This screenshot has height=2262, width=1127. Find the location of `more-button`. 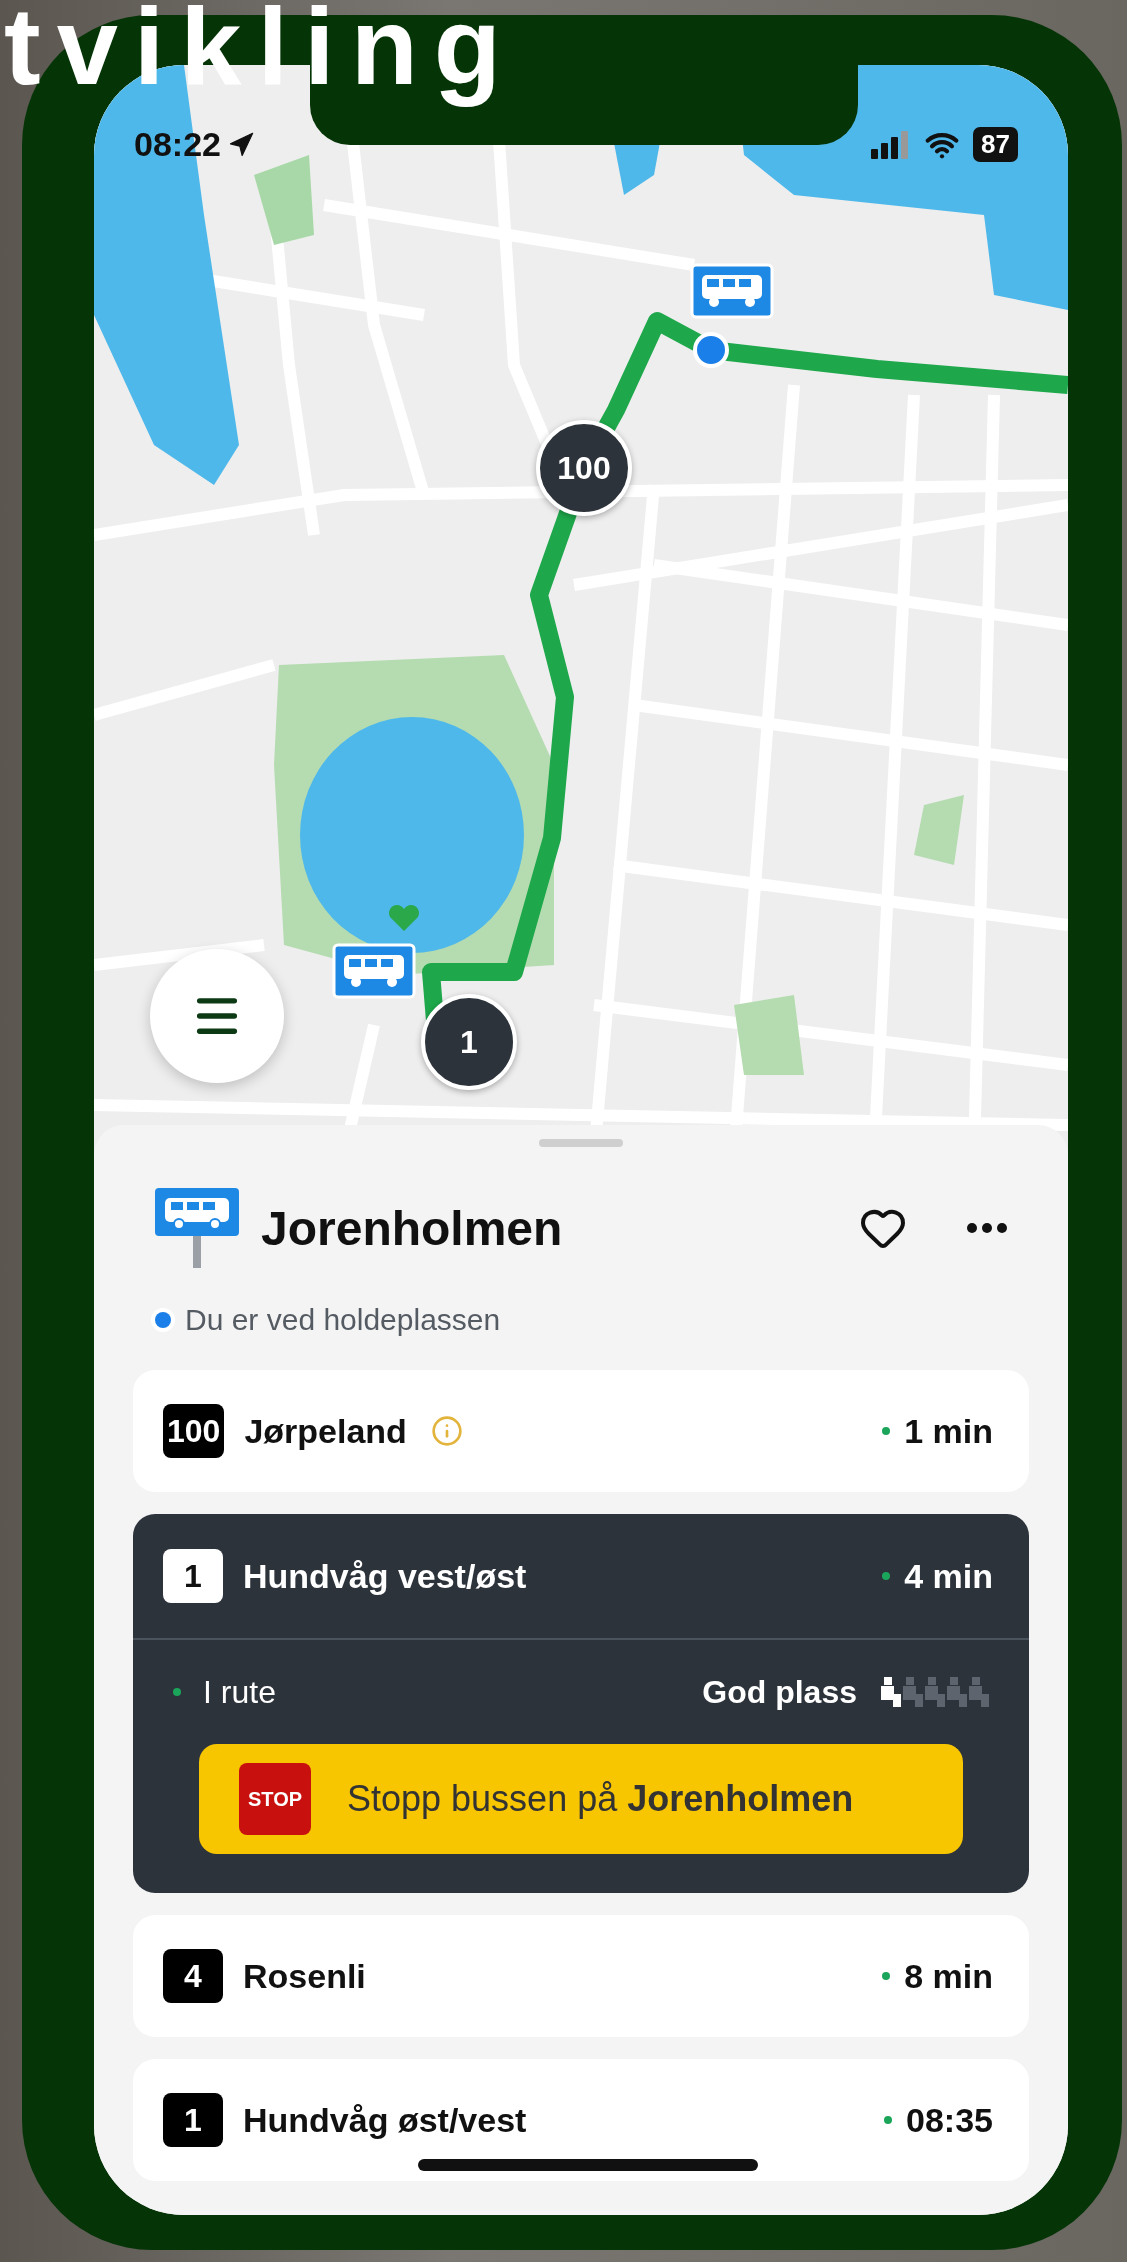

more-button is located at coordinates (987, 1228).